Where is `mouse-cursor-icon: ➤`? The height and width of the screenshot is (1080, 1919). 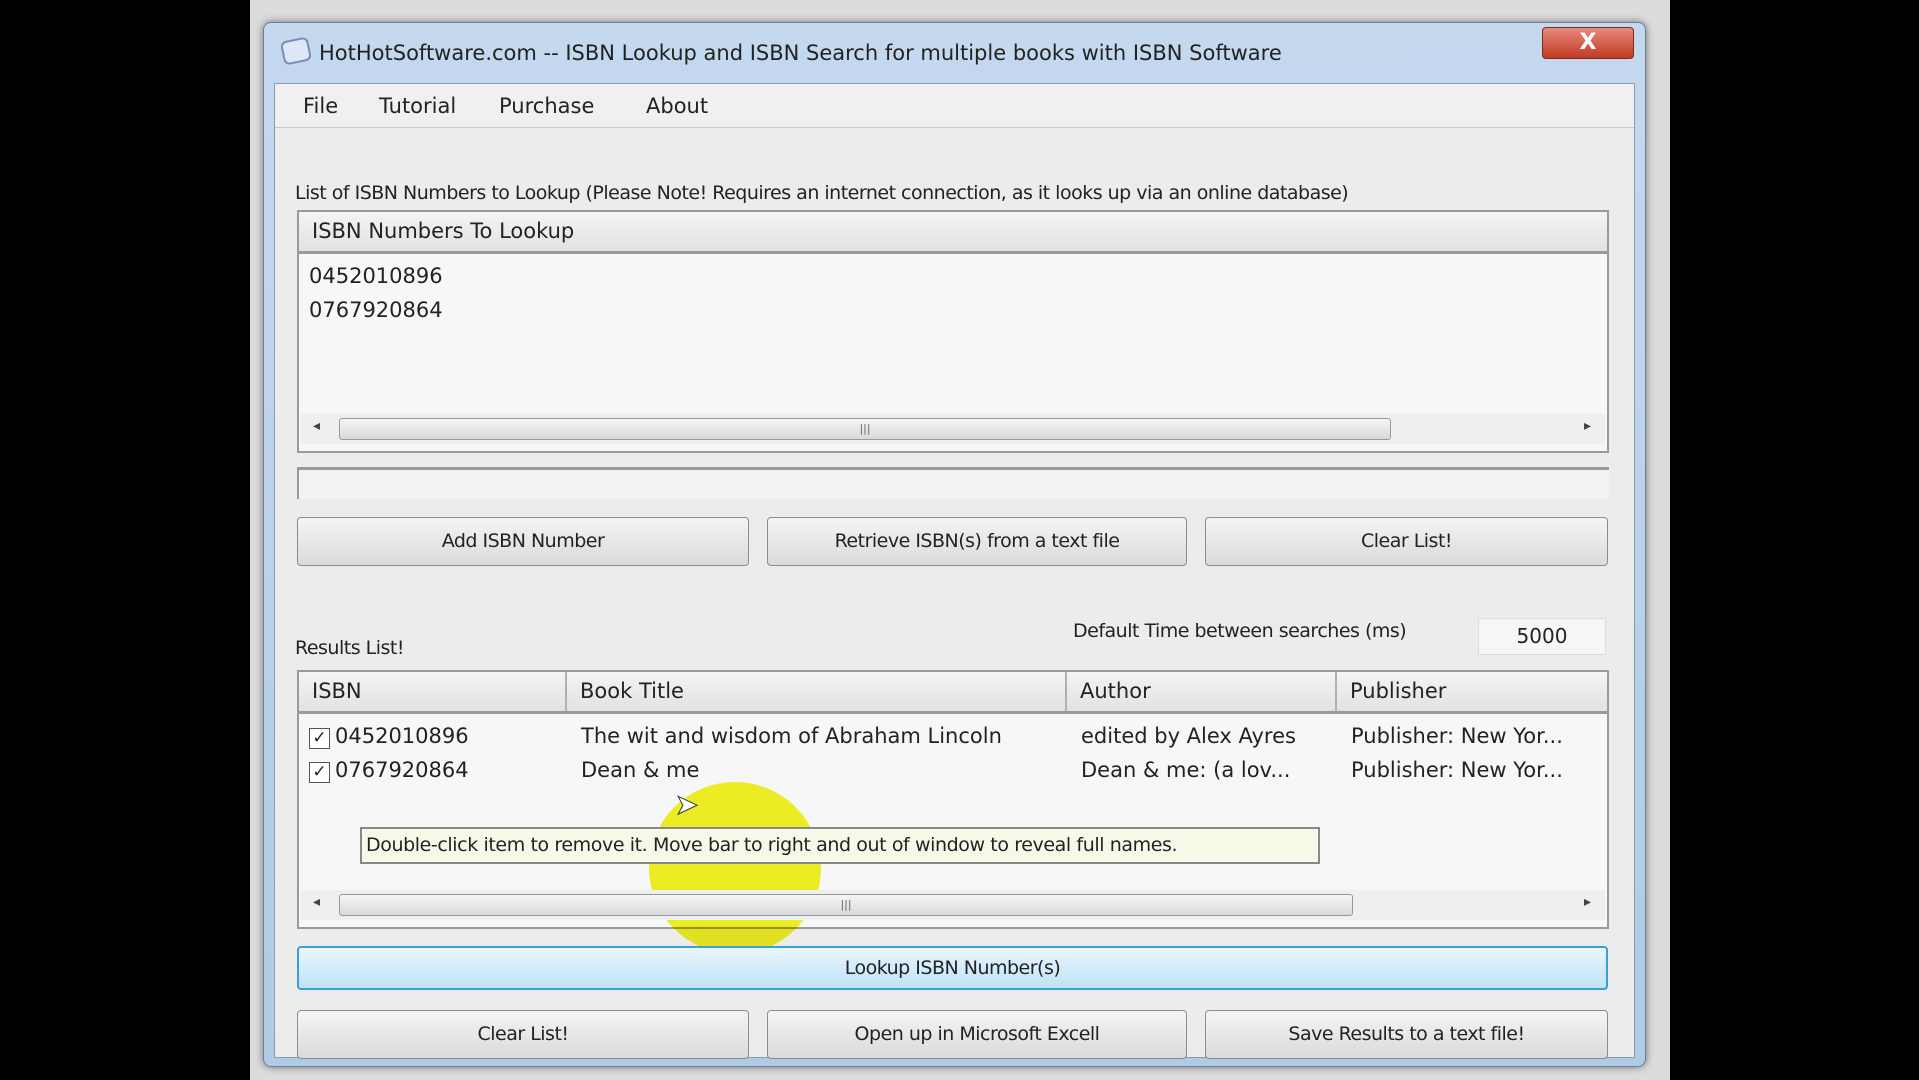
mouse-cursor-icon: ➤ is located at coordinates (686, 805).